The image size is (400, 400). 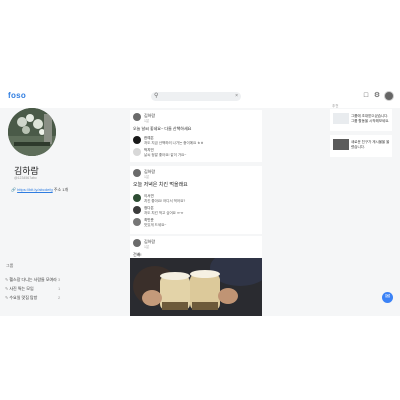 What do you see at coordinates (35, 189) in the screenshot?
I see `profile-link-url: https://bit.ly/abcdefg` at bounding box center [35, 189].